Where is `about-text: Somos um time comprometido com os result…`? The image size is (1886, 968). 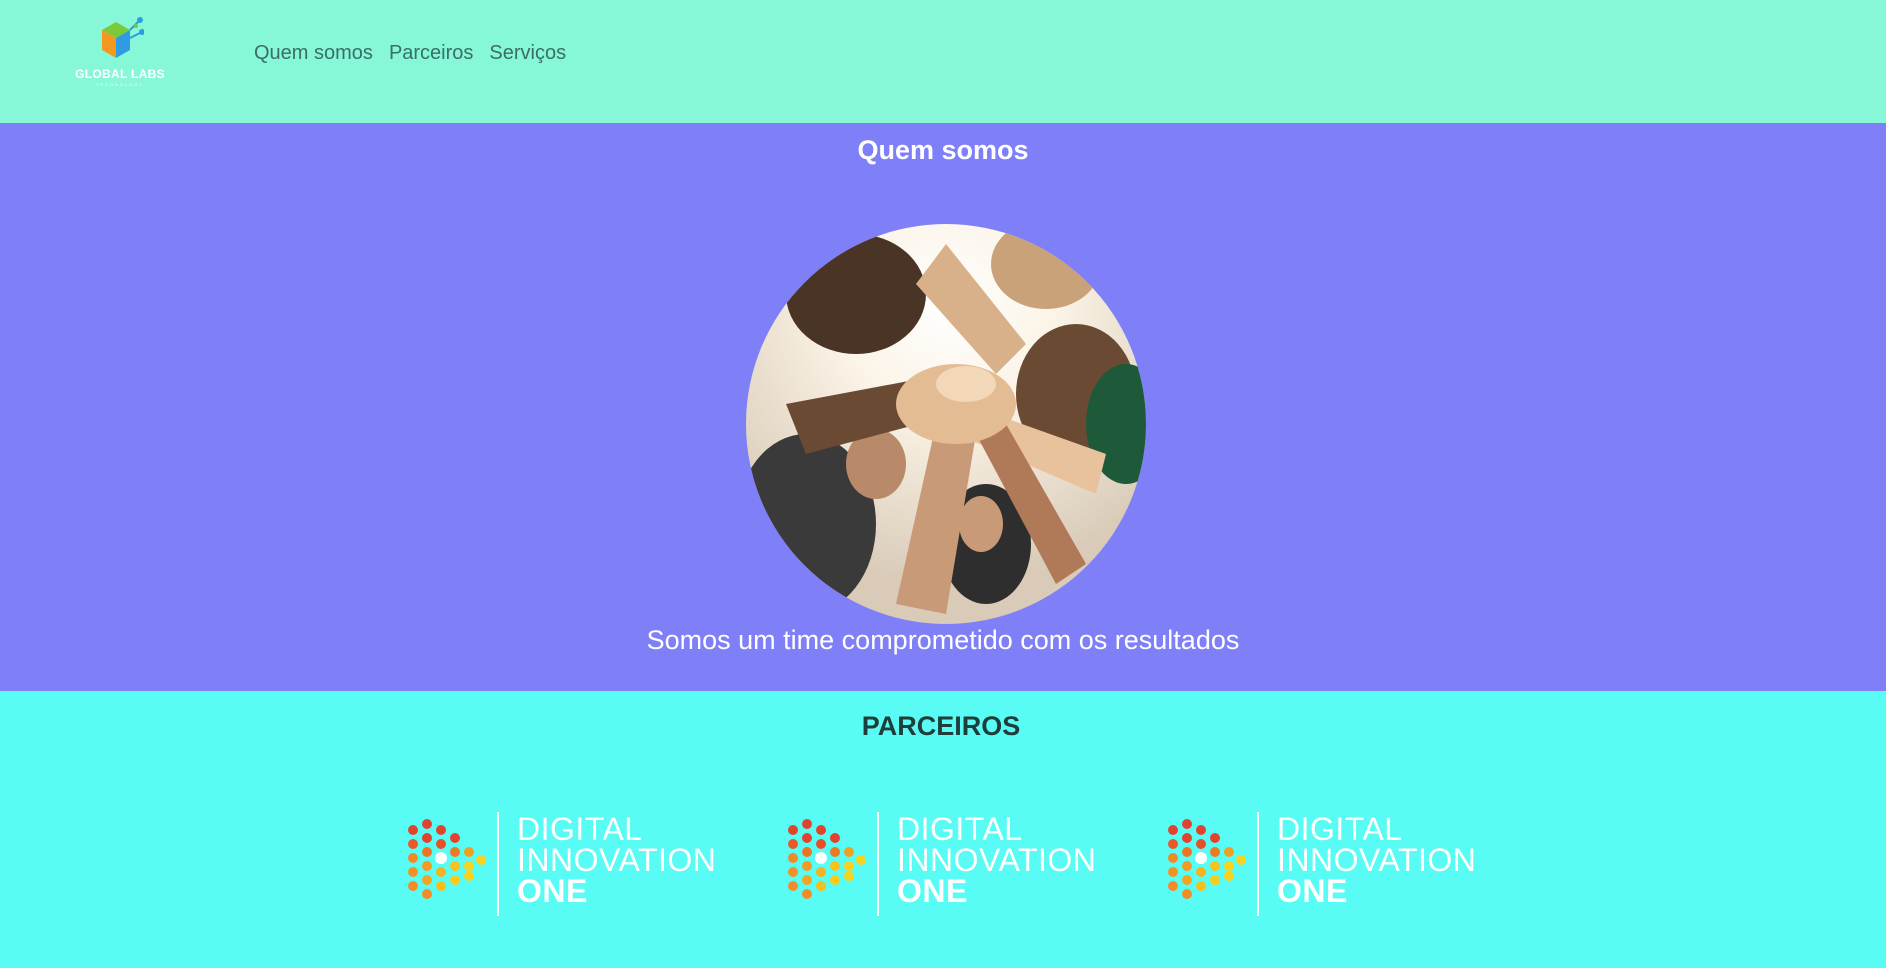 about-text: Somos um time comprometido com os result… is located at coordinates (943, 640).